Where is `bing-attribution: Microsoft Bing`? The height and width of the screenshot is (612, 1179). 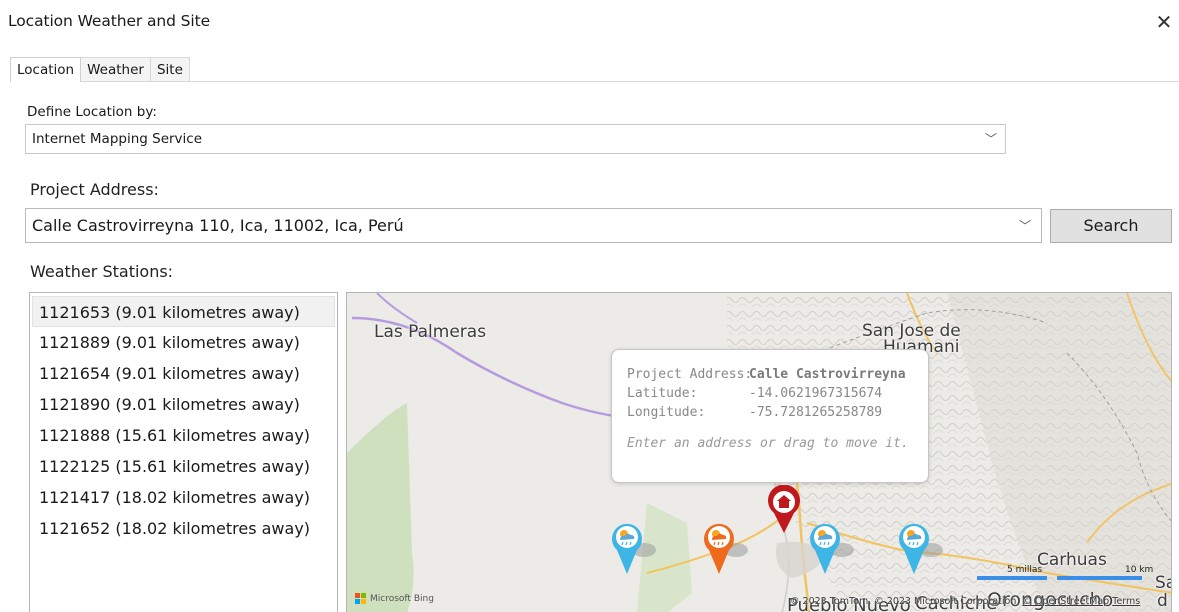
bing-attribution: Microsoft Bing is located at coordinates (394, 598).